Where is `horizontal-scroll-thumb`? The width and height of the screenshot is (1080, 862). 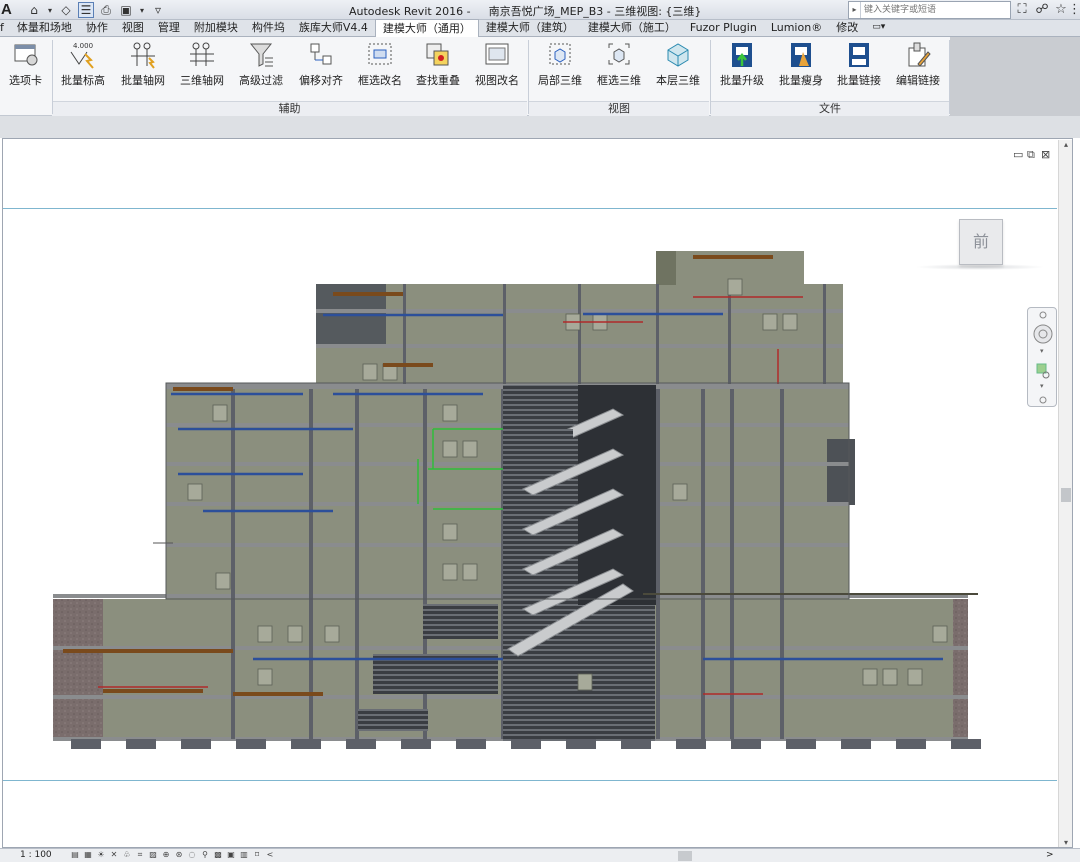 horizontal-scroll-thumb is located at coordinates (685, 856).